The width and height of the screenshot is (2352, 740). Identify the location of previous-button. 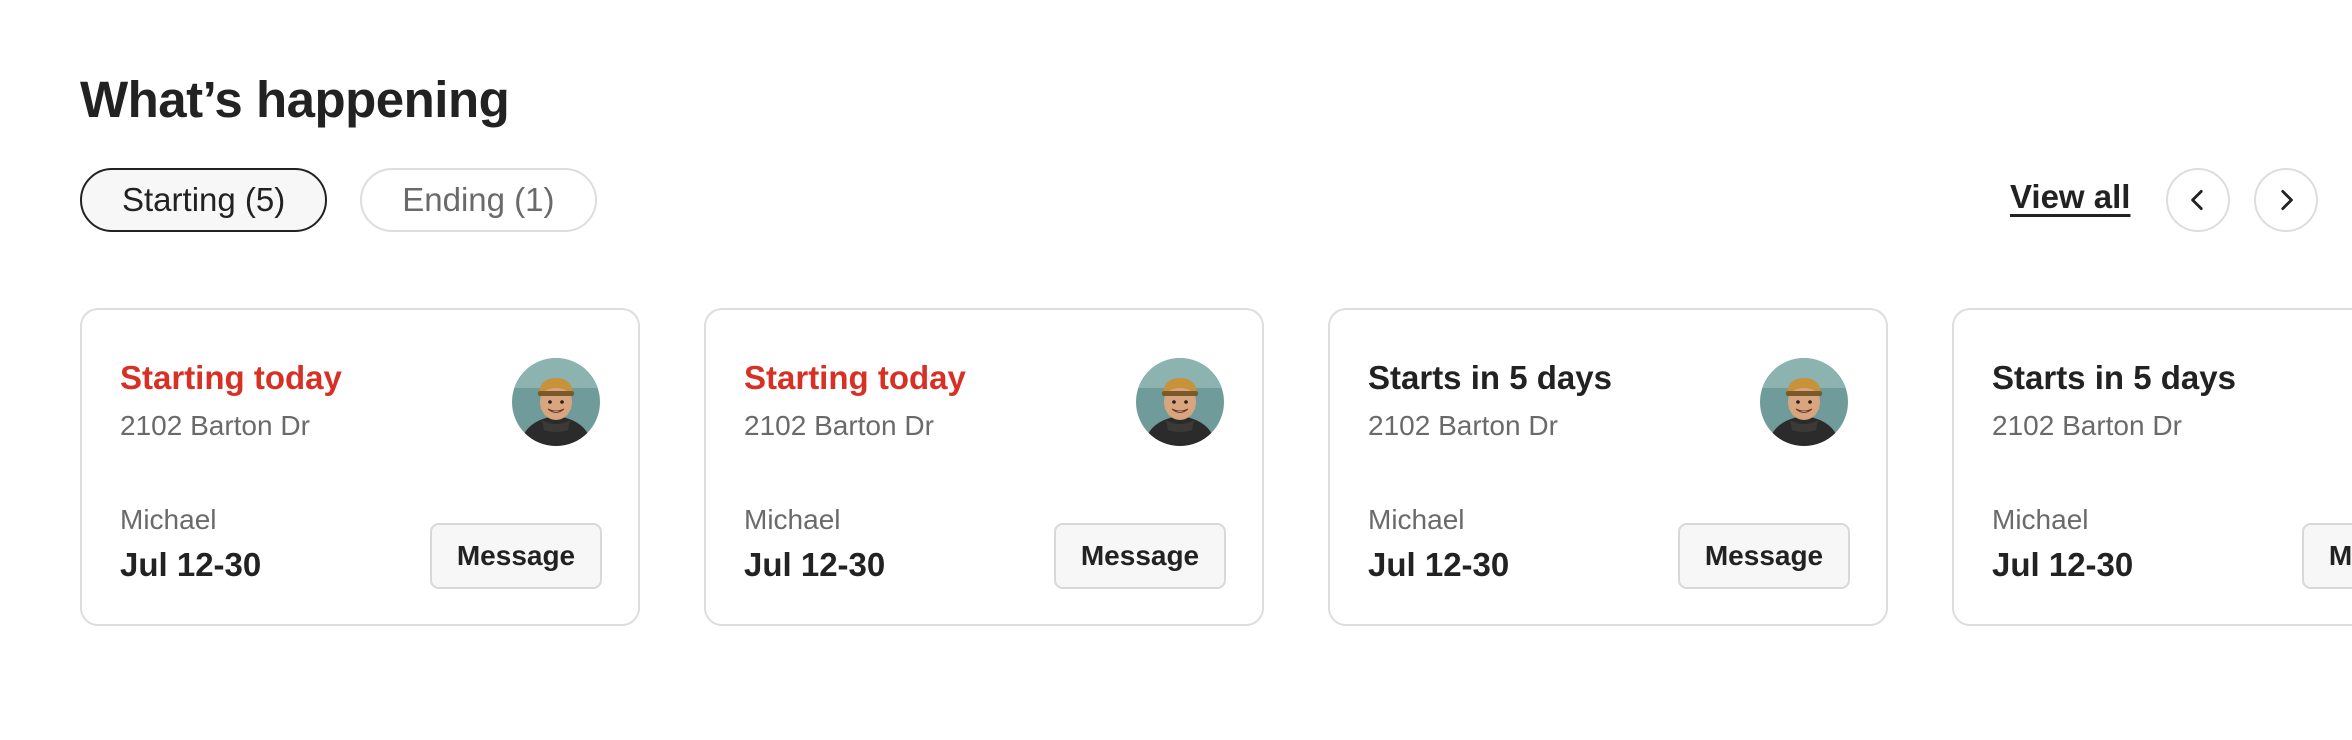
(2198, 200).